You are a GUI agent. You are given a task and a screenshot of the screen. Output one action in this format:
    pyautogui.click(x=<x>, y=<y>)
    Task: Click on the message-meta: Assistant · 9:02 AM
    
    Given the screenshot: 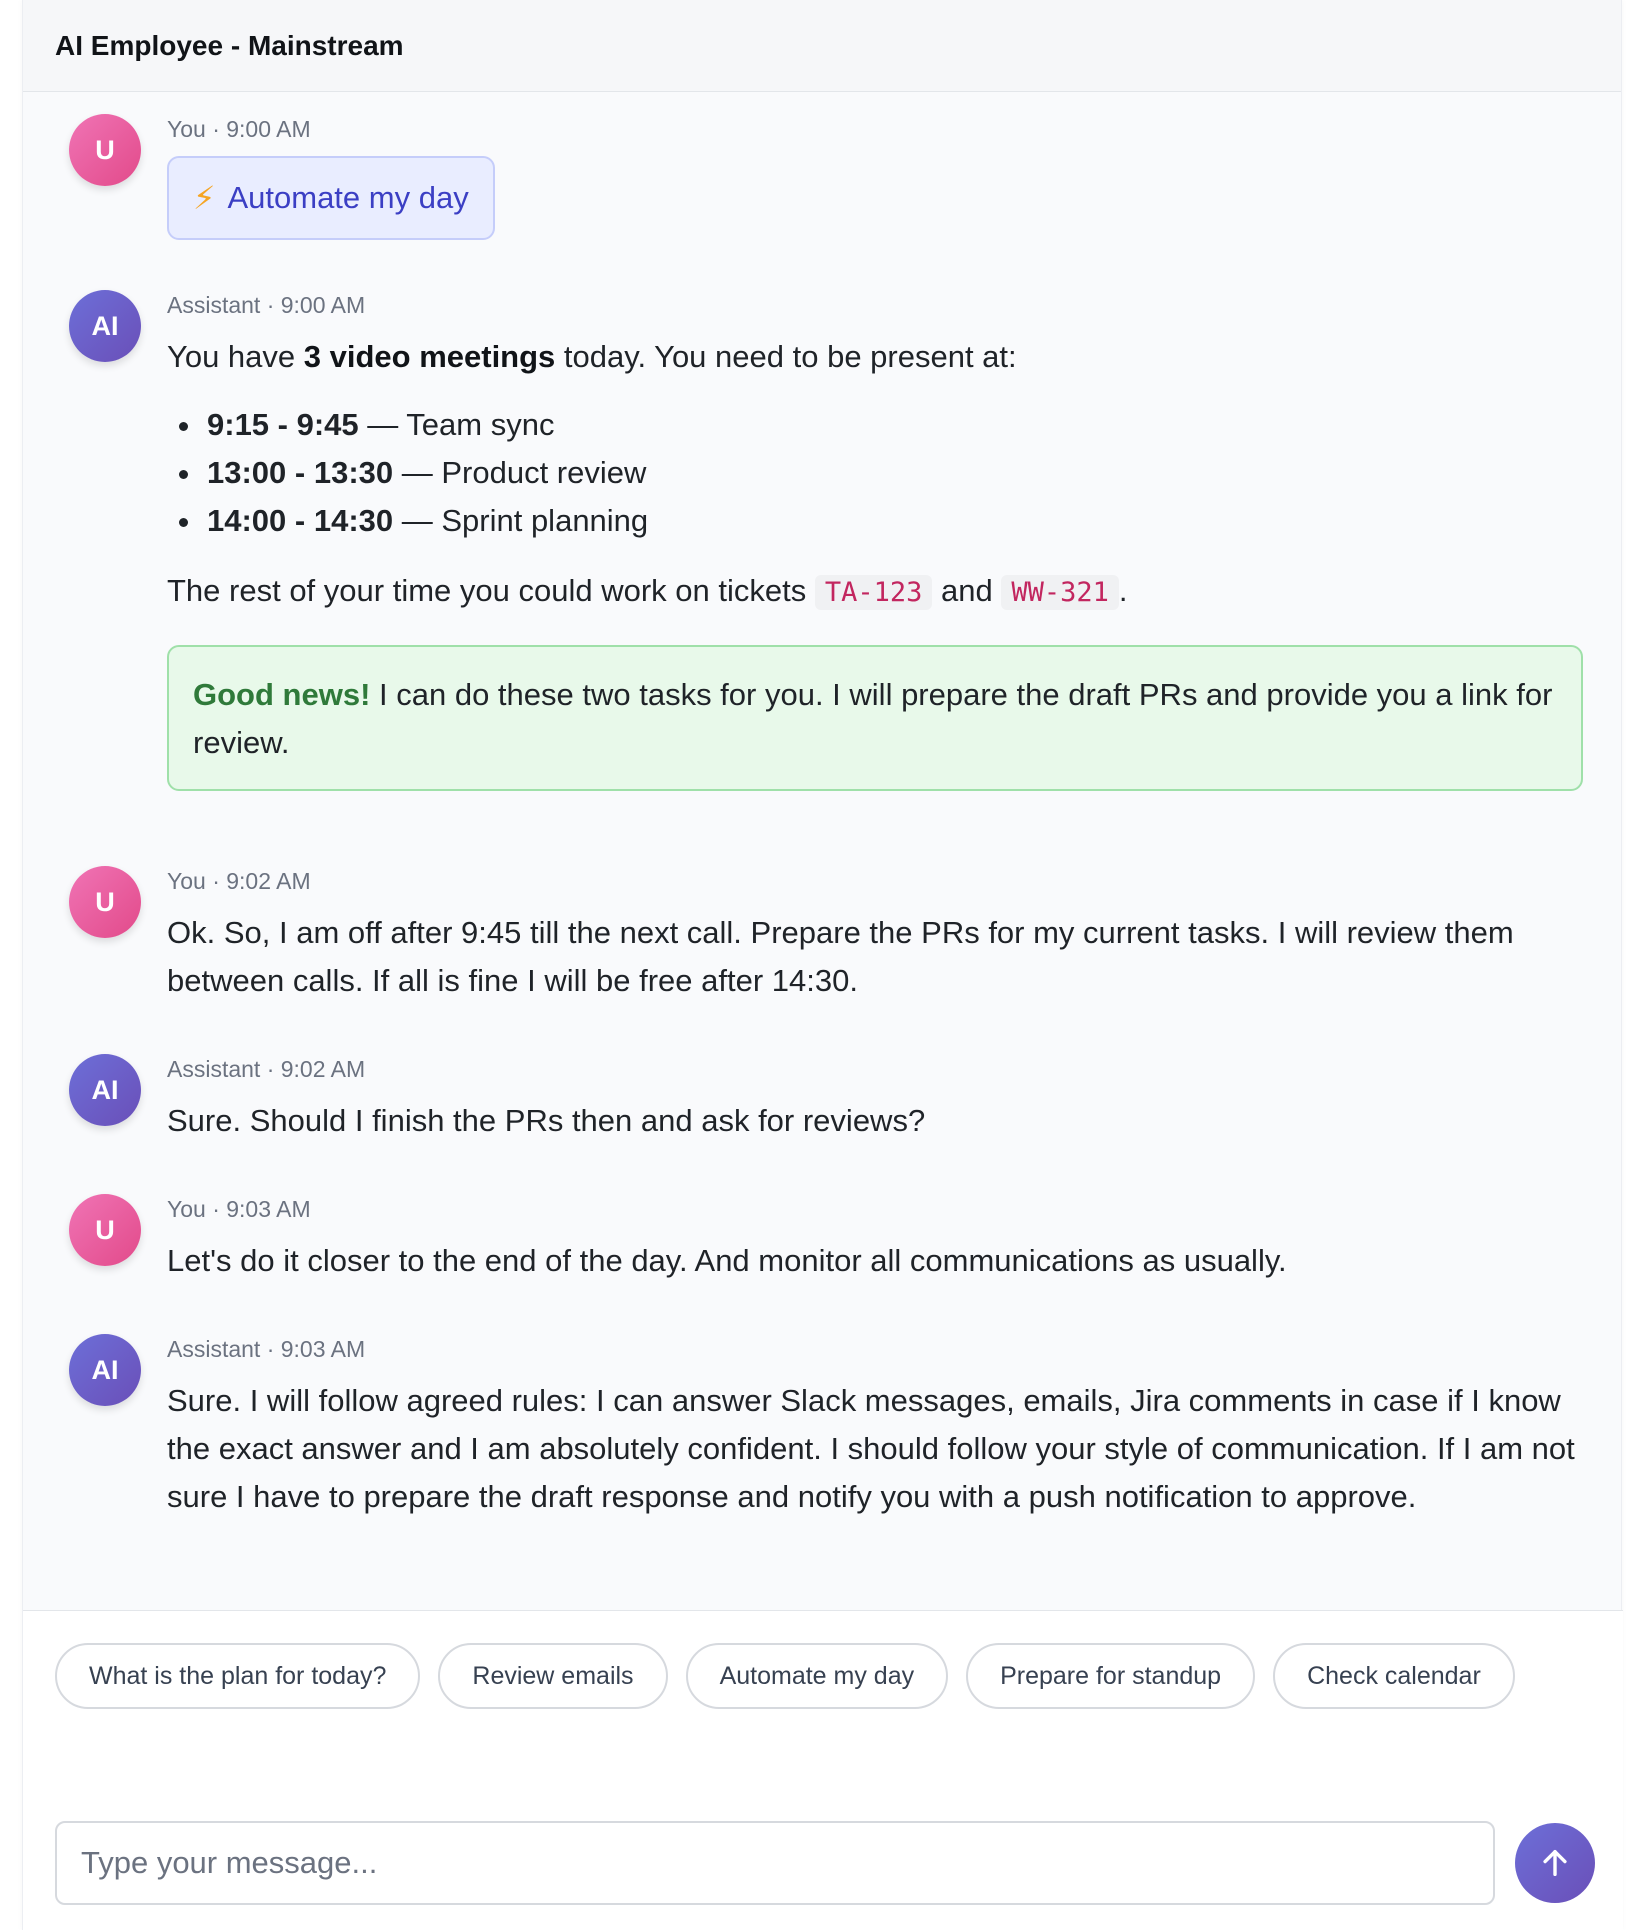 What is the action you would take?
    pyautogui.click(x=266, y=1069)
    